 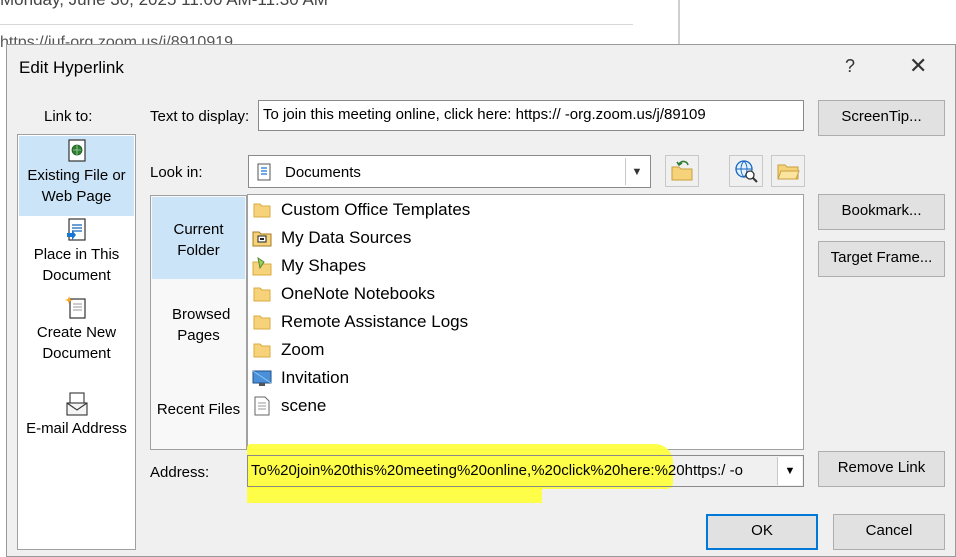 I want to click on address-highlight-tail, so click(x=394, y=494).